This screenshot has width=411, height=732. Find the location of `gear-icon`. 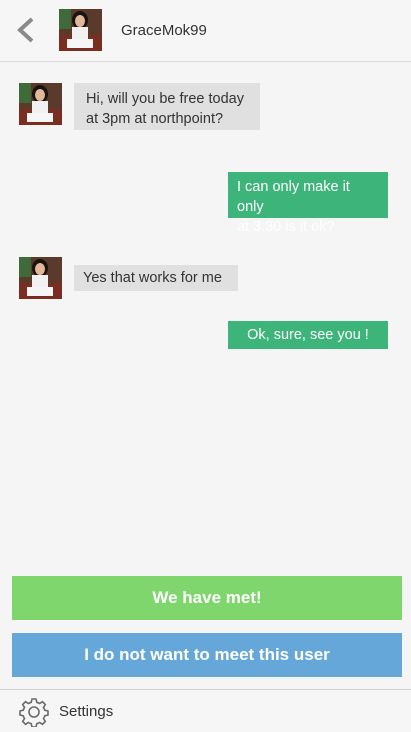

gear-icon is located at coordinates (34, 712).